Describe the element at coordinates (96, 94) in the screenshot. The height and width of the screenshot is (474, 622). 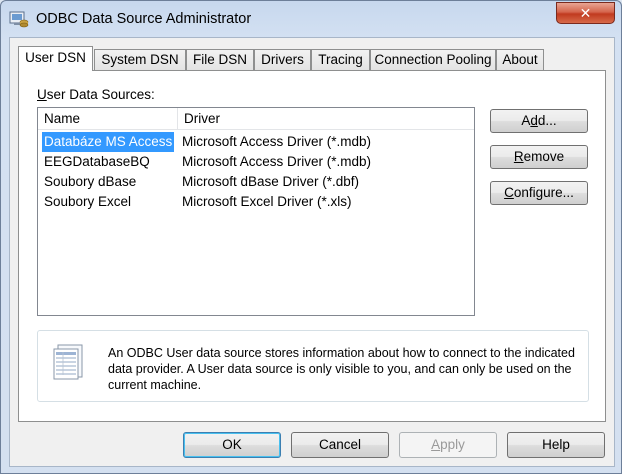
I see `user-data-sources-label: User Data Sources:` at that location.